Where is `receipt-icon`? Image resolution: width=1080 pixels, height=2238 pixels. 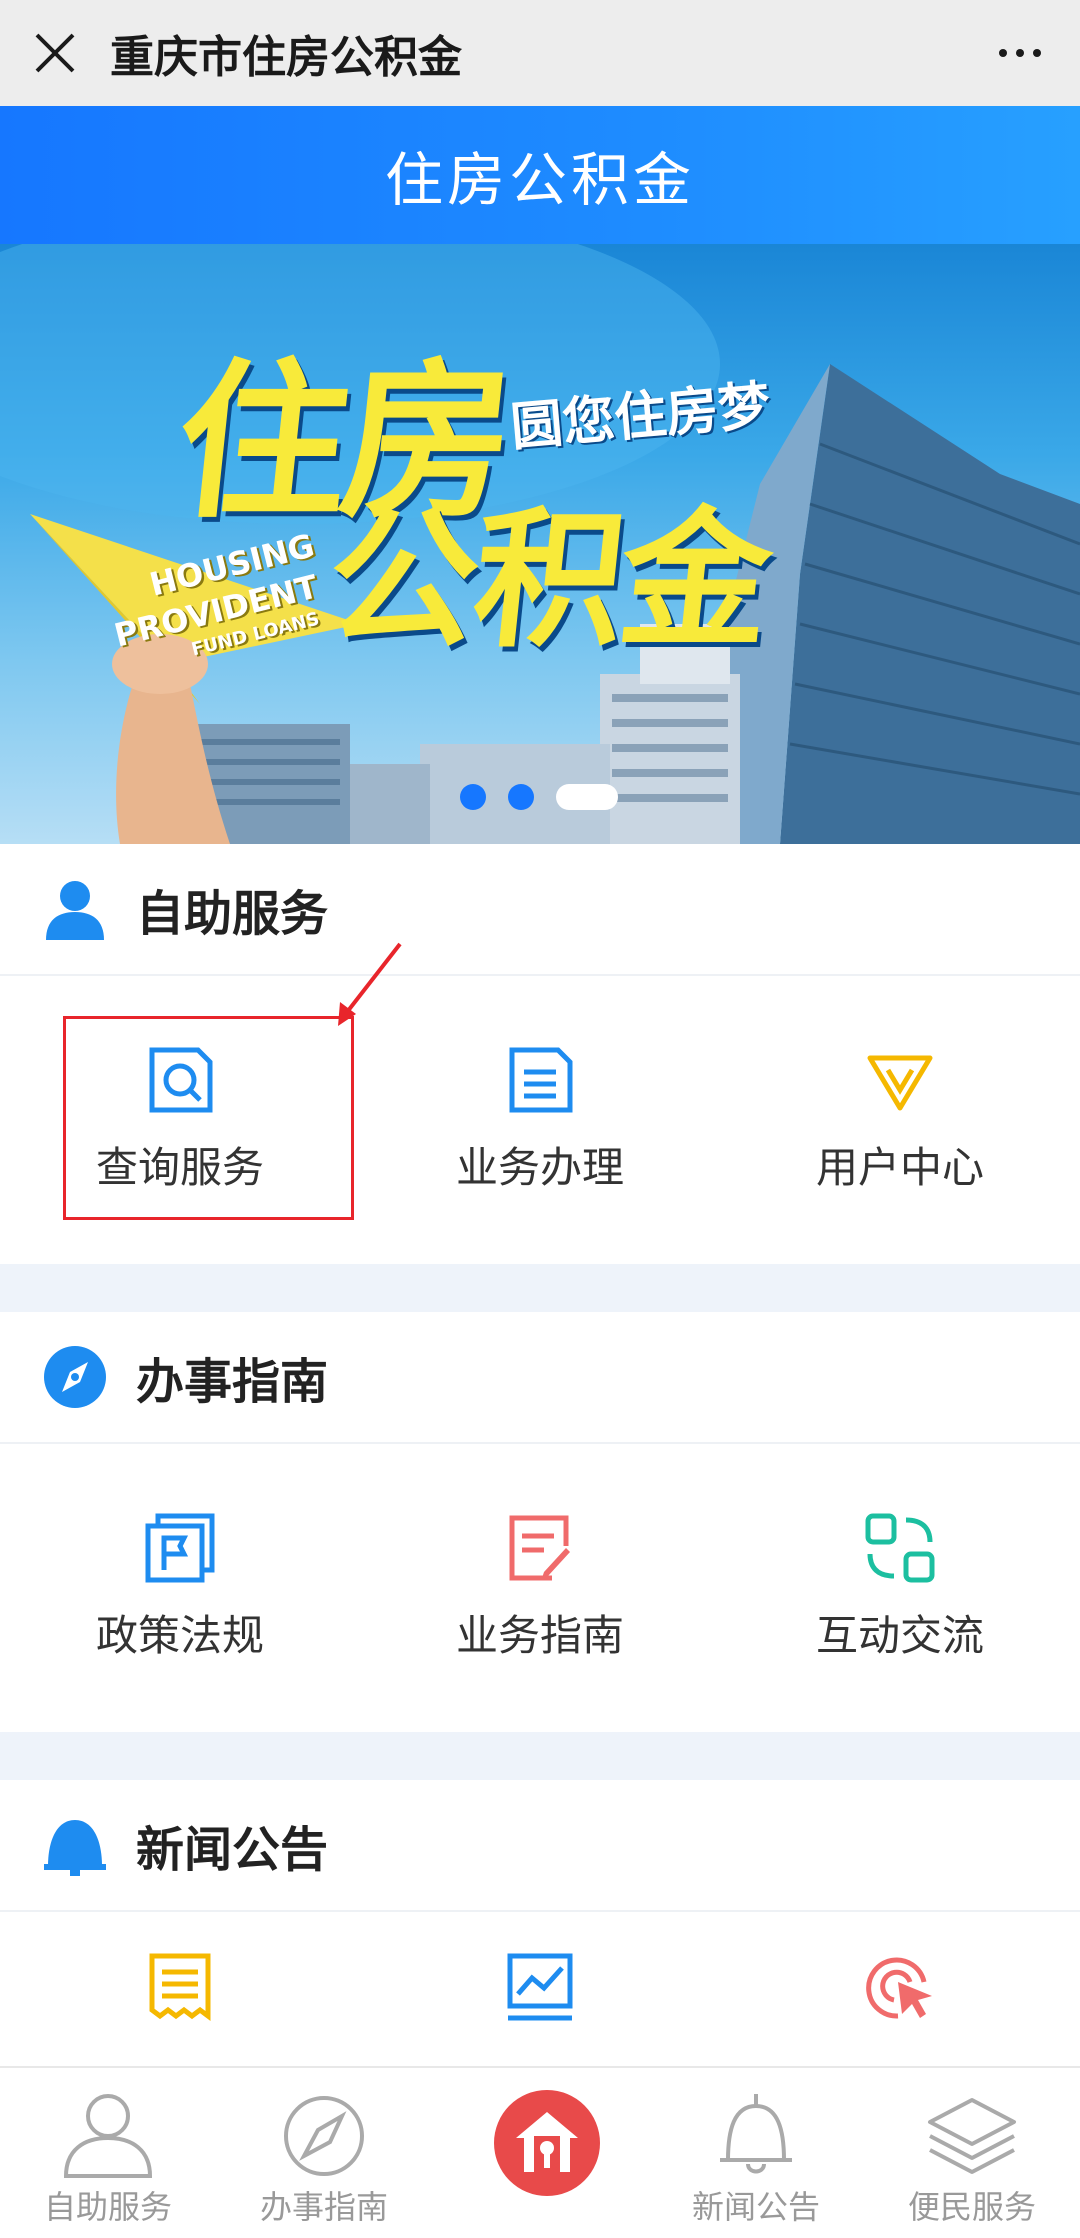 receipt-icon is located at coordinates (180, 1987).